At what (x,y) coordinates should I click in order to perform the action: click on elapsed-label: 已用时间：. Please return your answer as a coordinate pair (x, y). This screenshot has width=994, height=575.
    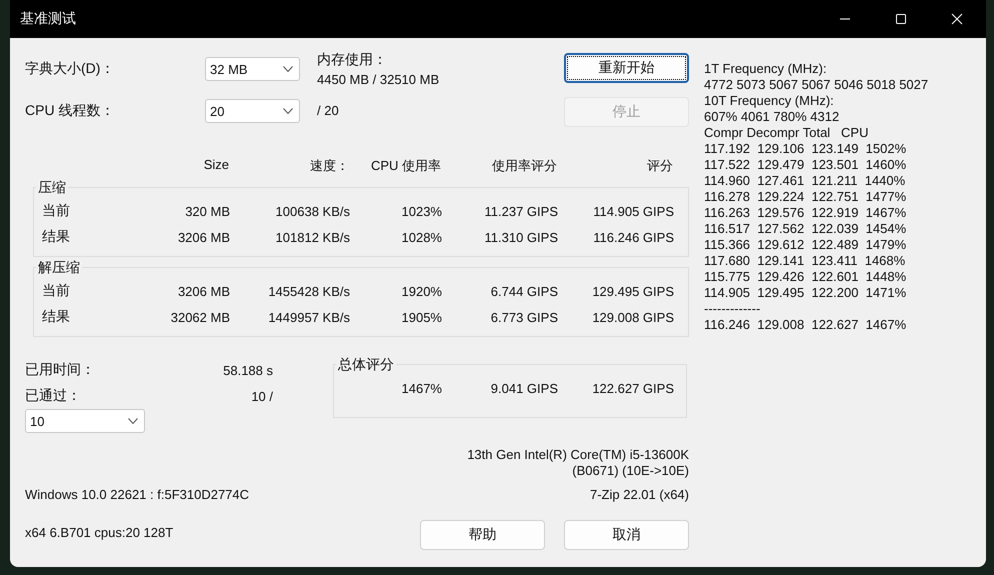
    Looking at the image, I should click on (60, 370).